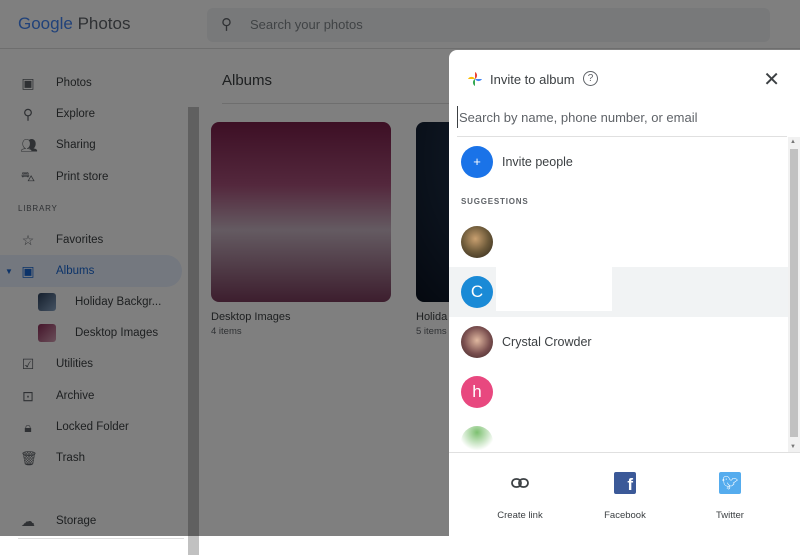 The image size is (800, 555). I want to click on contact-name: Crystal Crowder, so click(547, 342).